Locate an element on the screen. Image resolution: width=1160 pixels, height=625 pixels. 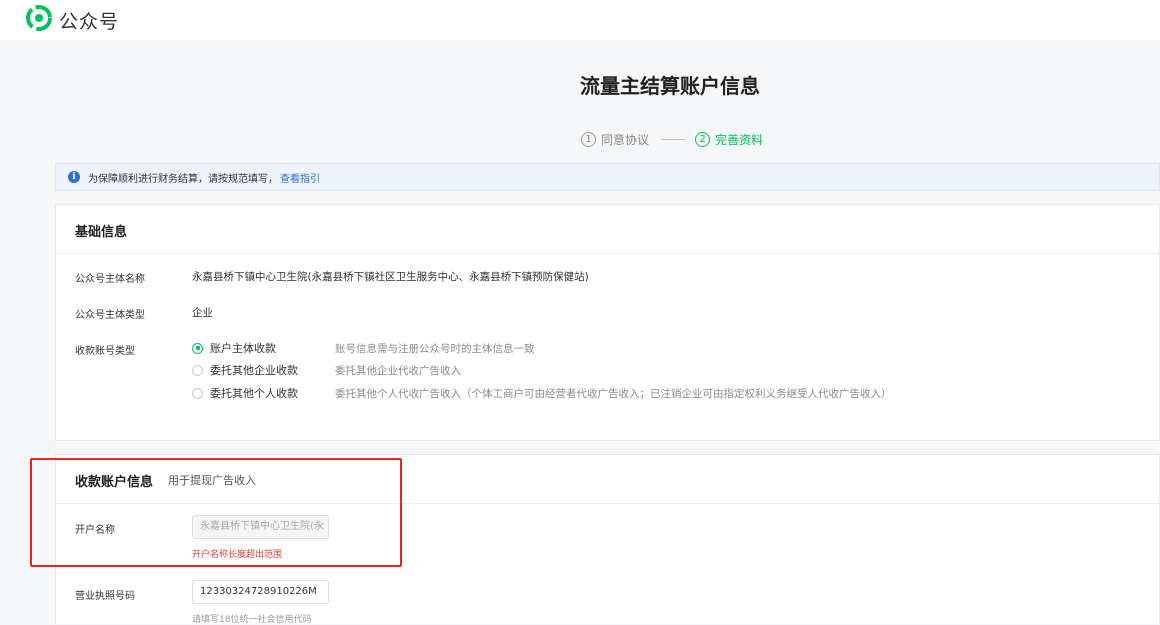
step-agree: 1 同意协议 is located at coordinates (615, 139).